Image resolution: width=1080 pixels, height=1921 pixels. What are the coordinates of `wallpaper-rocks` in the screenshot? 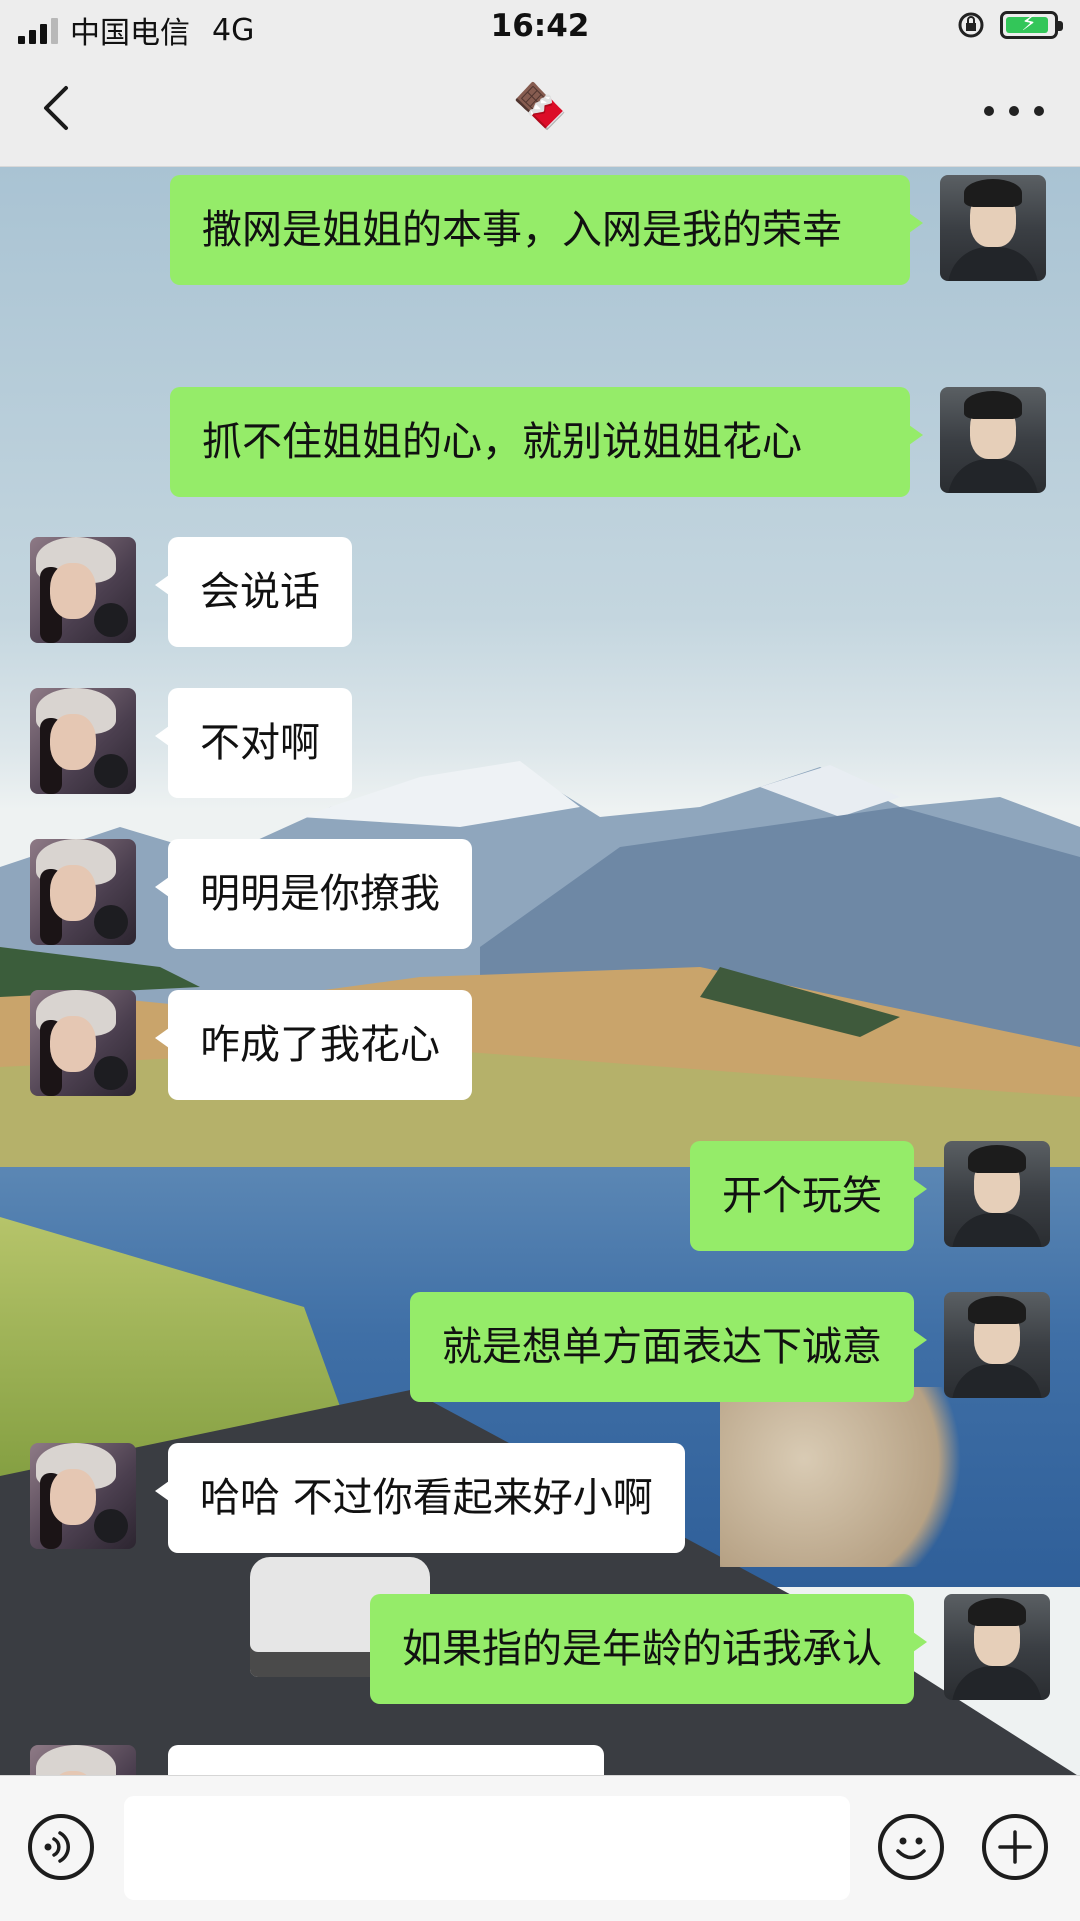 It's located at (860, 1477).